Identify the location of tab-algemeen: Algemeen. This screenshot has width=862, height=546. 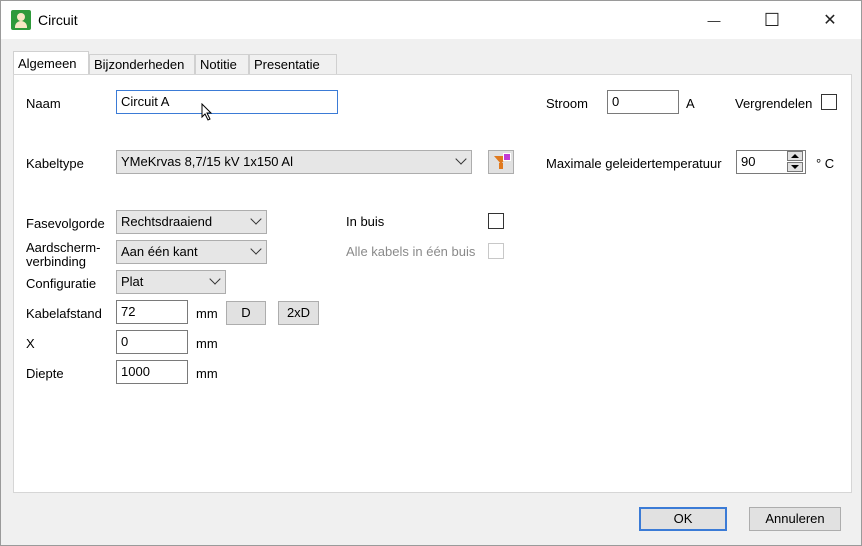
(51, 63).